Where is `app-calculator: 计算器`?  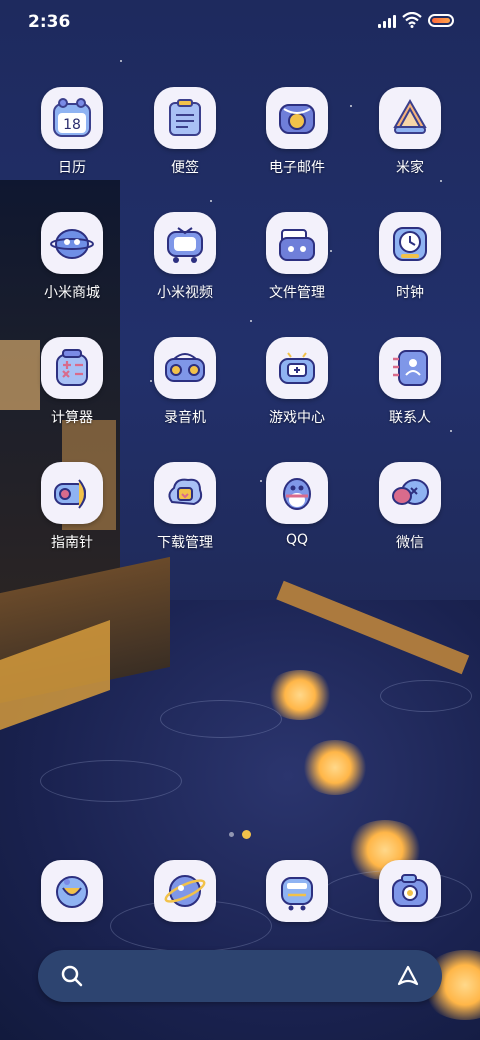 app-calculator: 计算器 is located at coordinates (72, 382).